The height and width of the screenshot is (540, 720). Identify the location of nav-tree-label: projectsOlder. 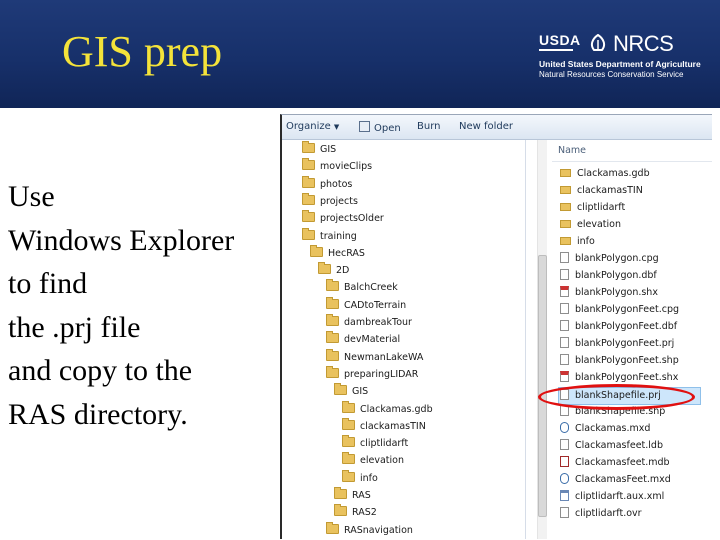
(352, 219).